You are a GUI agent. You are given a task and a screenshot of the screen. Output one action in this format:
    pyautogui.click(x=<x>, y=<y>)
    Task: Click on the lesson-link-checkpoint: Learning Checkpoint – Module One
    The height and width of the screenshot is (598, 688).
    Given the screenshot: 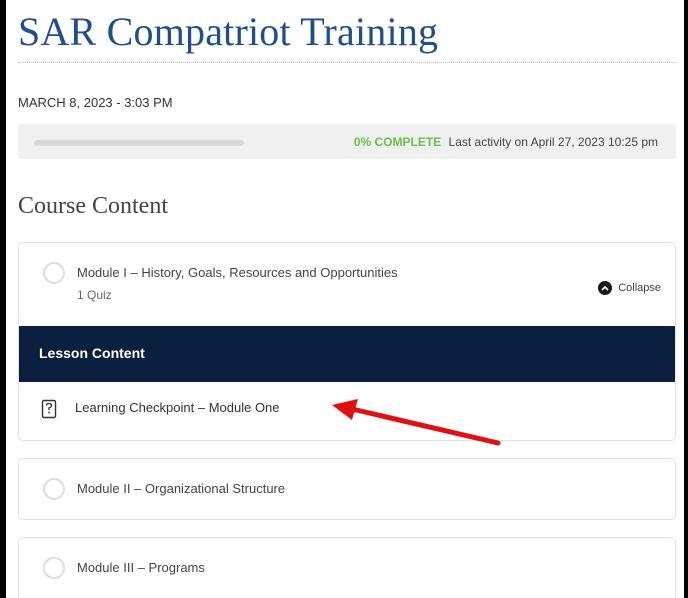 What is the action you would take?
    pyautogui.click(x=177, y=407)
    